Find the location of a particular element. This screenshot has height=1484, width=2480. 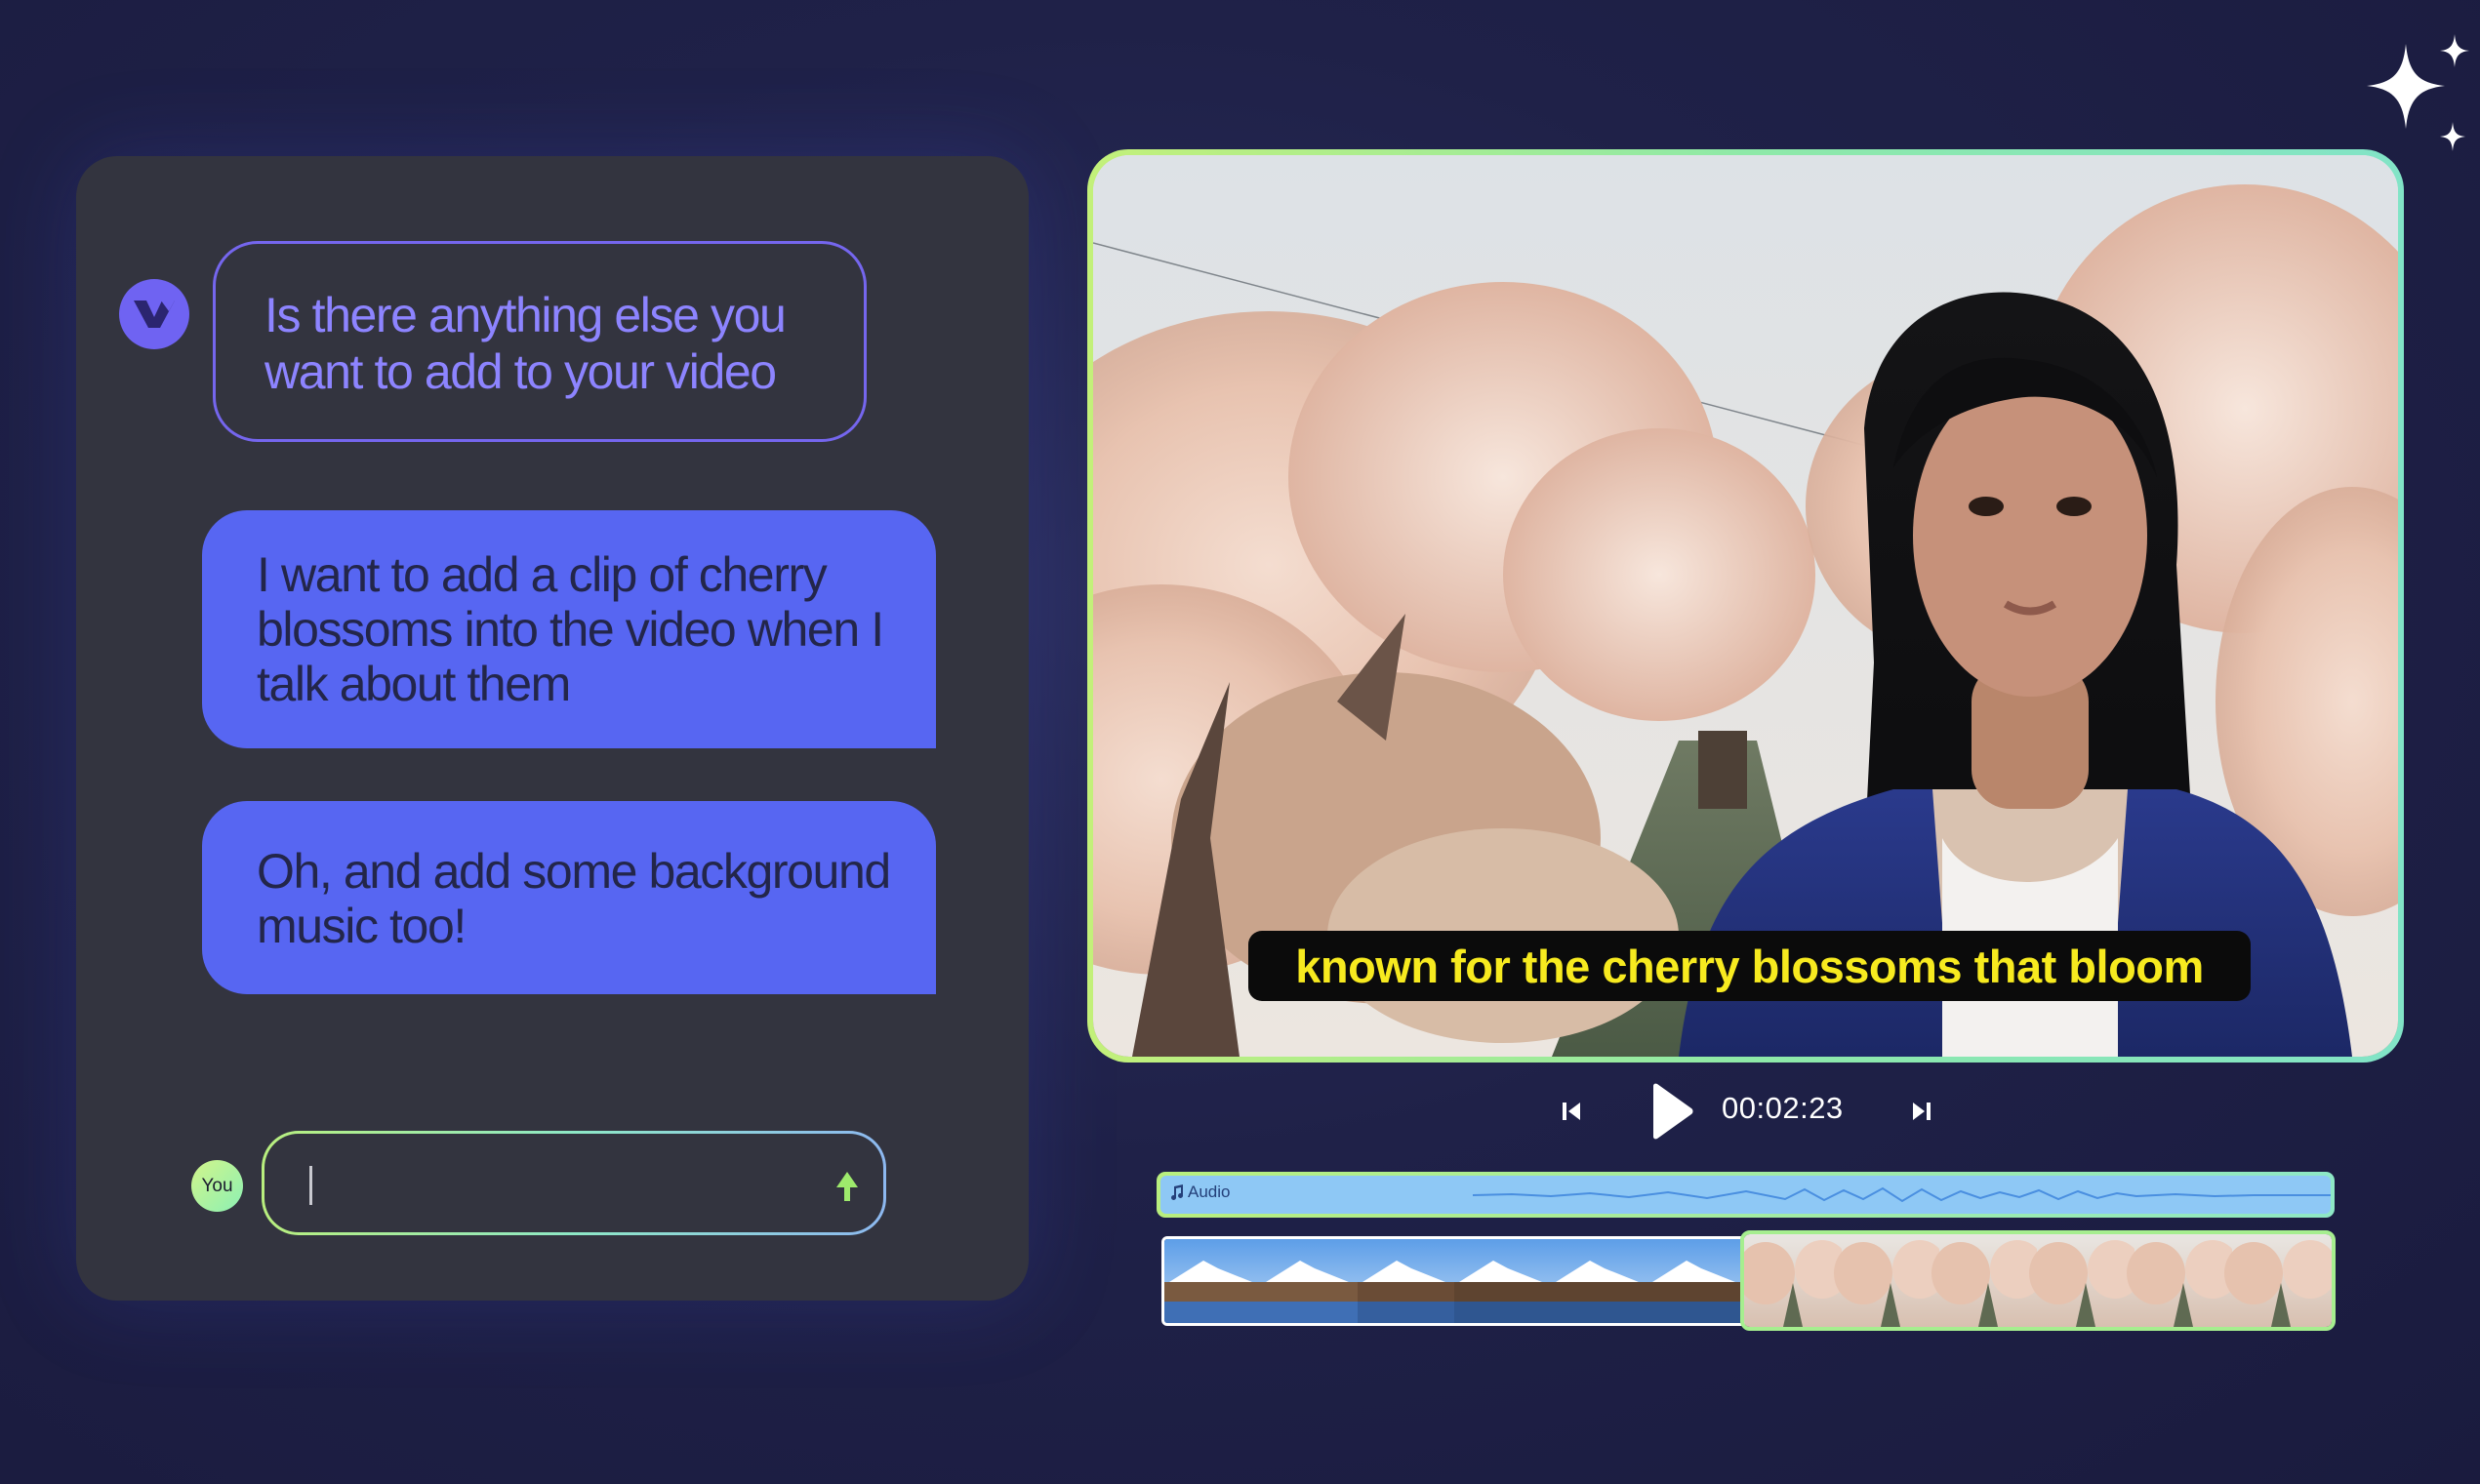

play-button is located at coordinates (1670, 1111).